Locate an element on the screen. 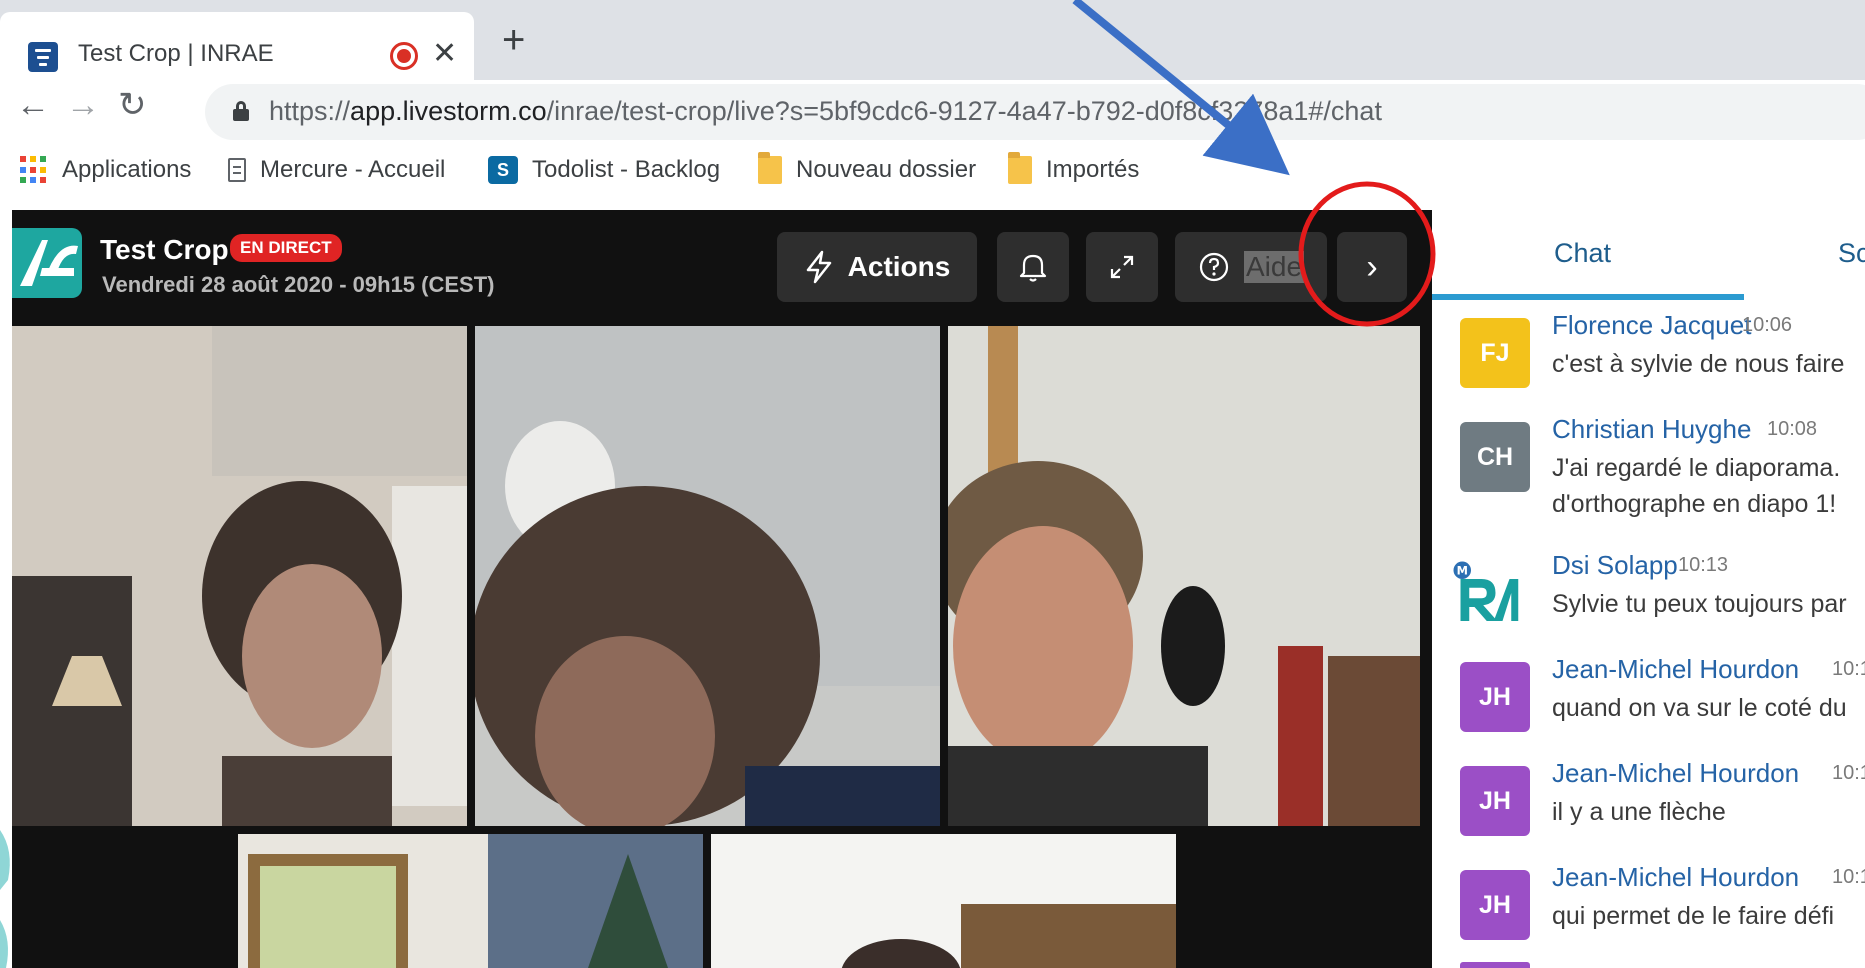 This screenshot has height=968, width=1865. event-logo is located at coordinates (47, 263).